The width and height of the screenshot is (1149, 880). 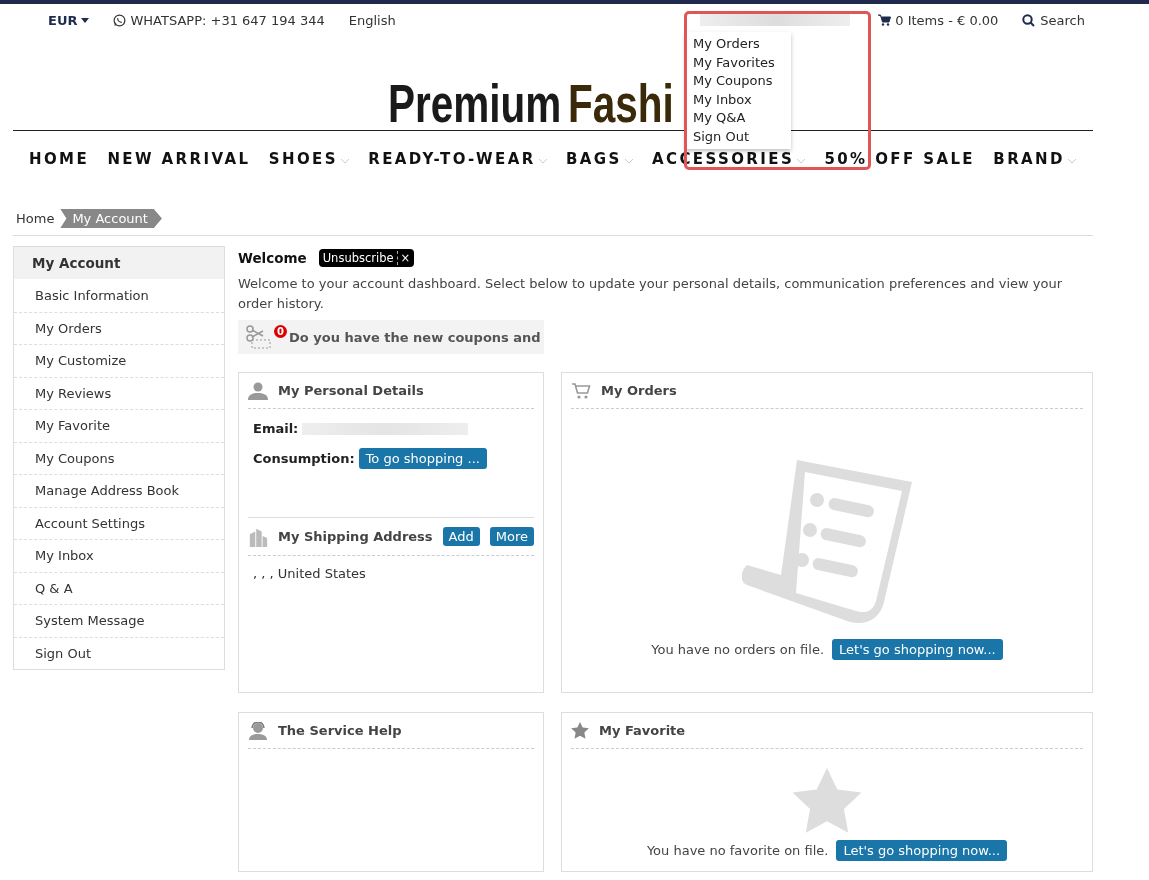 What do you see at coordinates (738, 62) in the screenshot?
I see `menu-item: My Favorites` at bounding box center [738, 62].